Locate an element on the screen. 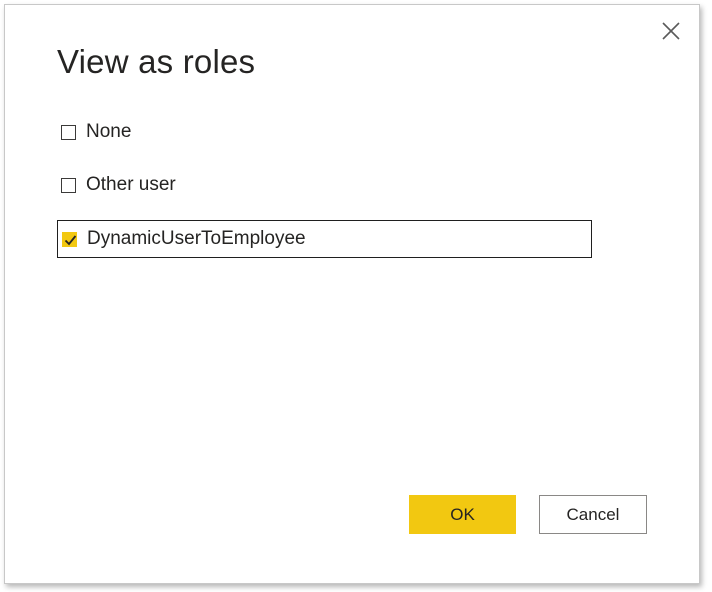  role-option-dynamic-user-to-employee: DynamicUserToEmployee is located at coordinates (324, 239).